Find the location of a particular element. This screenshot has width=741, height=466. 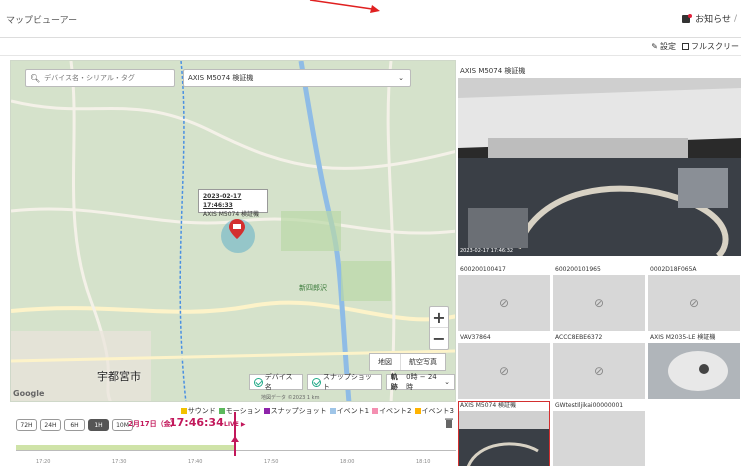

camera-tile: AXIS M2035-LE 検証機 is located at coordinates (694, 366).